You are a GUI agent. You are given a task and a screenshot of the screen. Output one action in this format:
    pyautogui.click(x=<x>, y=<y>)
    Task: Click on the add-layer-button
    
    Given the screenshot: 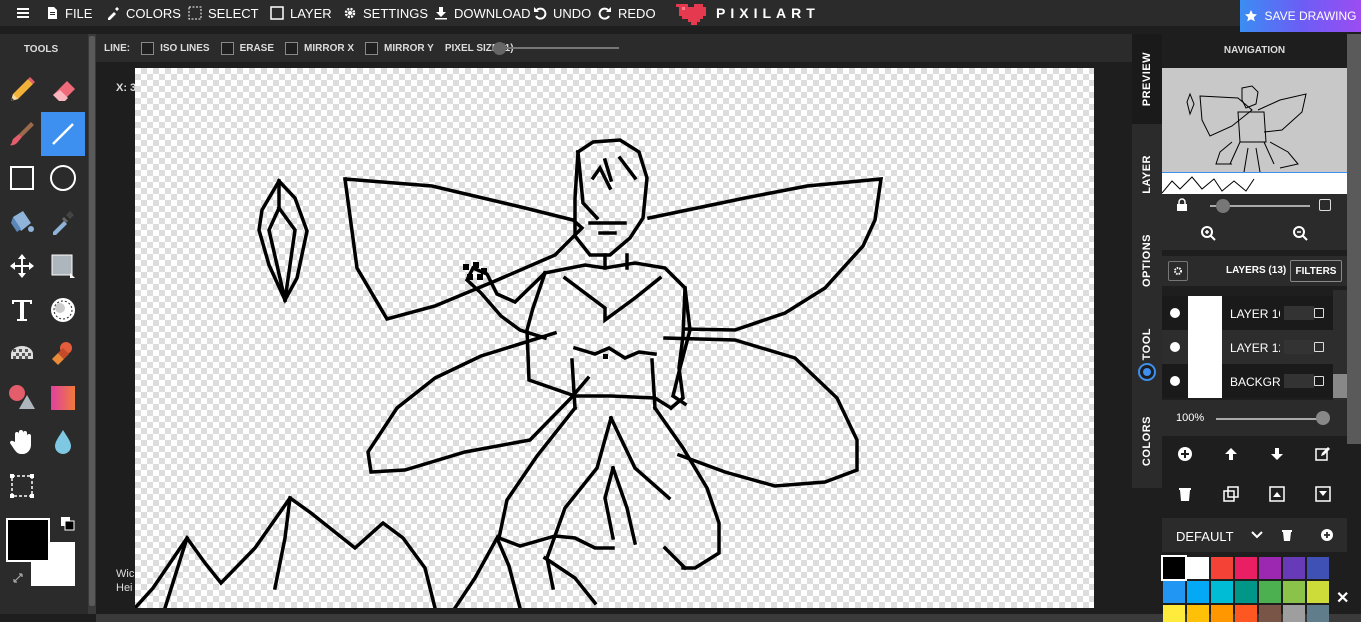 What is the action you would take?
    pyautogui.click(x=1185, y=454)
    